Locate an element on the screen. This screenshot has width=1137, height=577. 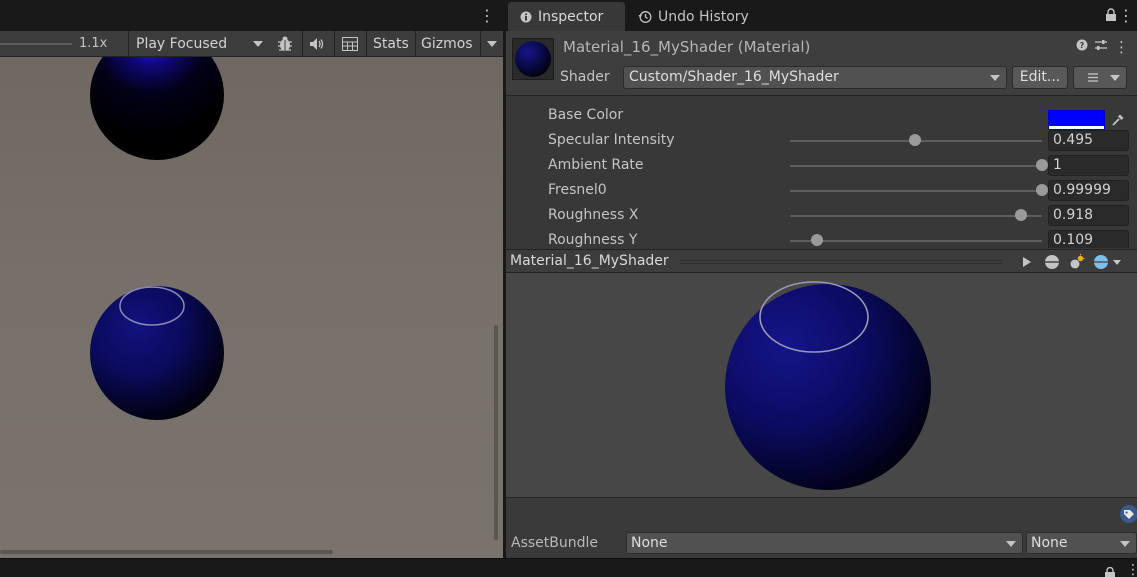
material-thumbnail is located at coordinates (533, 59).